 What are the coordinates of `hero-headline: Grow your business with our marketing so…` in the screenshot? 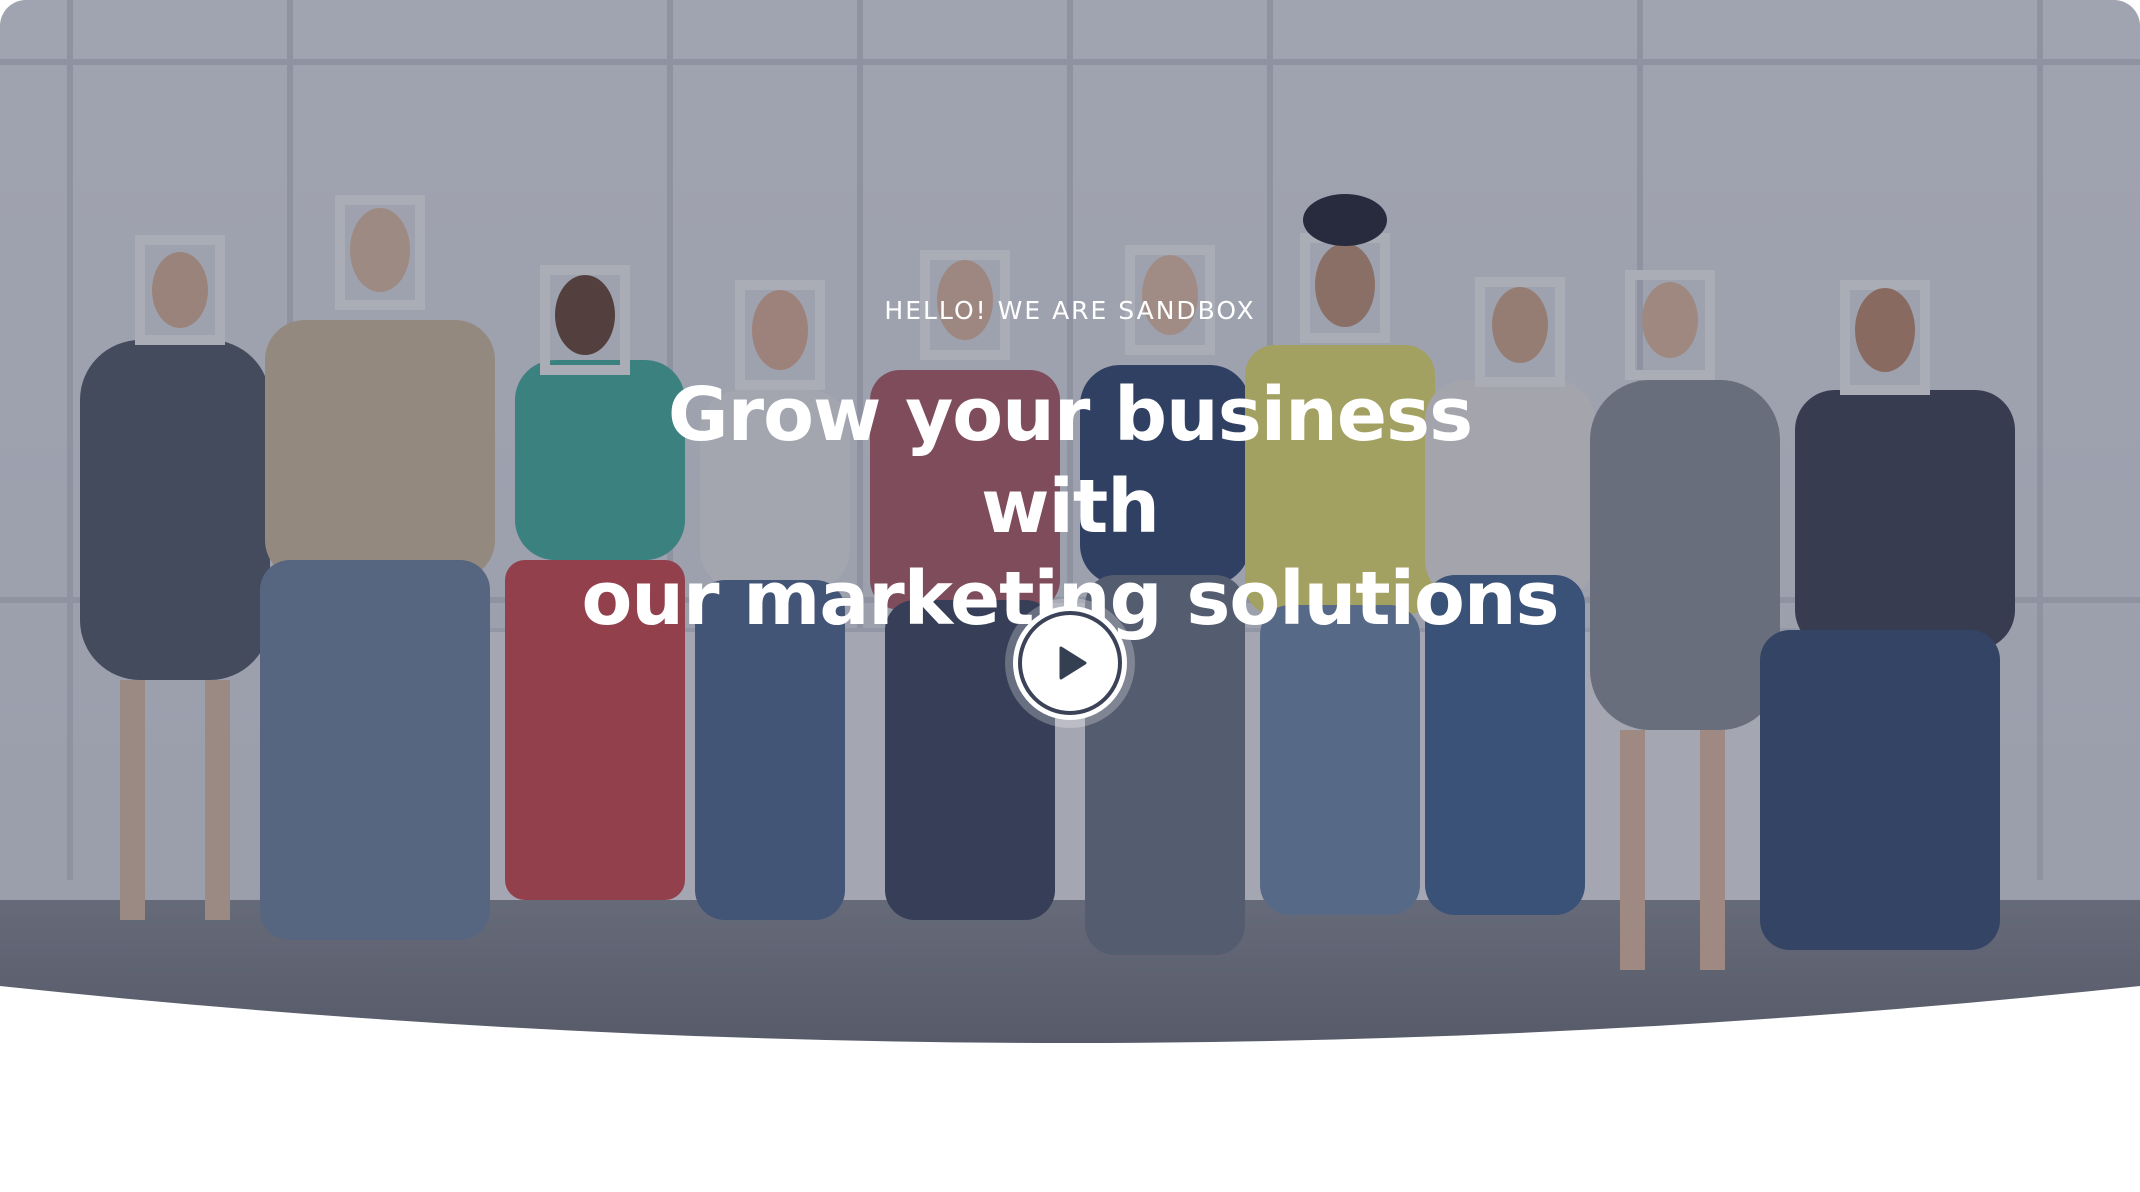 It's located at (1070, 507).